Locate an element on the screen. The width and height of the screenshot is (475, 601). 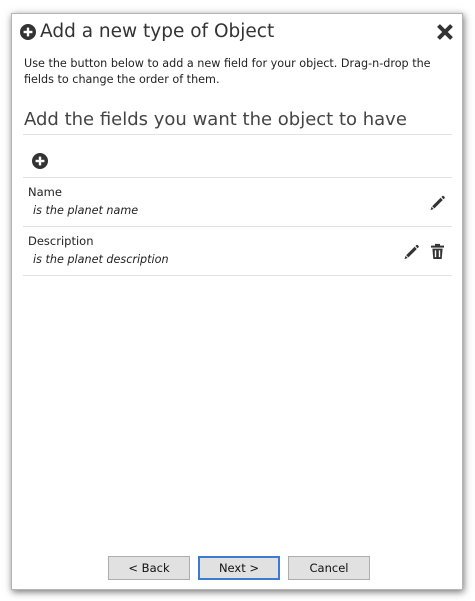
add-field-plus-icon is located at coordinates (40, 161).